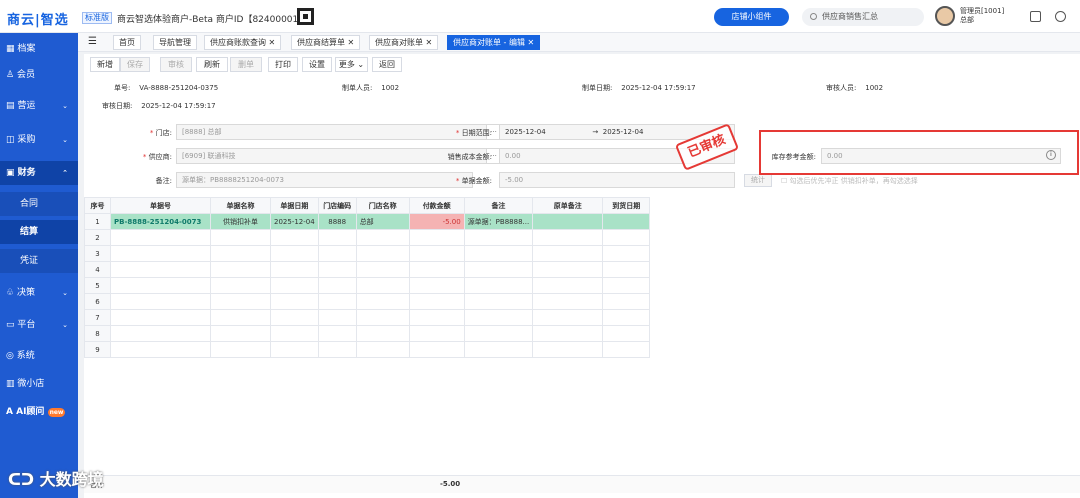 The width and height of the screenshot is (1080, 498). Describe the element at coordinates (498, 205) in the screenshot. I see `col-header: 备注` at that location.